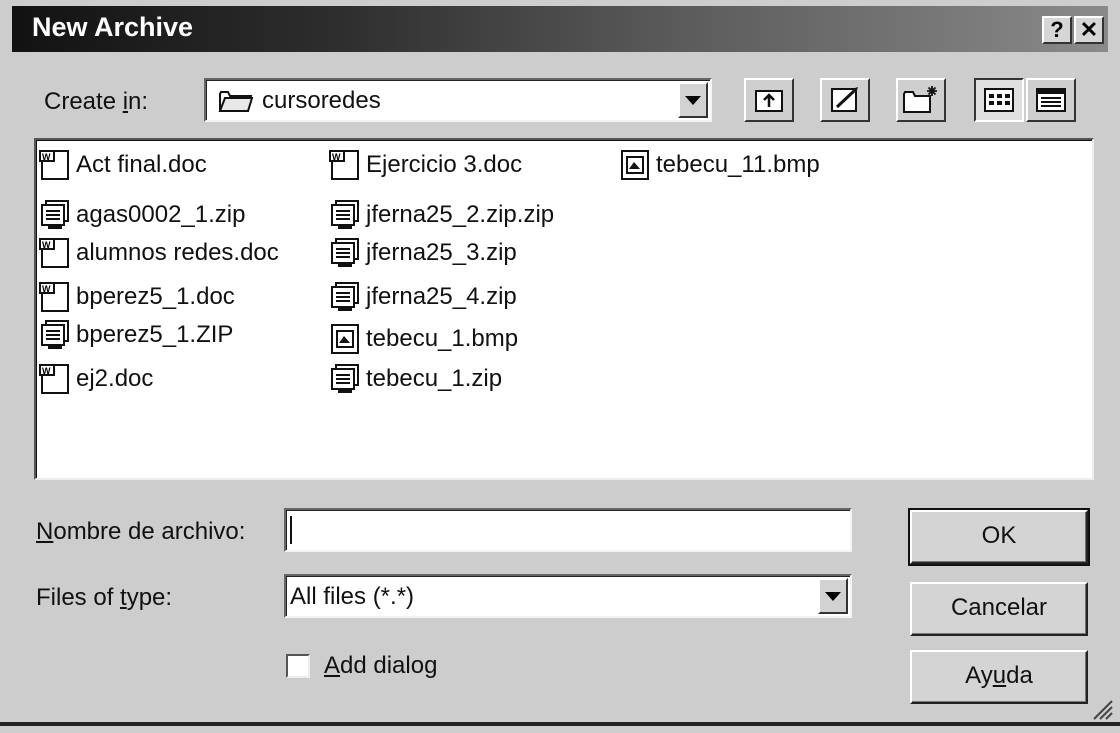 The height and width of the screenshot is (733, 1120). What do you see at coordinates (1057, 30) in the screenshot?
I see `help-button: ?` at bounding box center [1057, 30].